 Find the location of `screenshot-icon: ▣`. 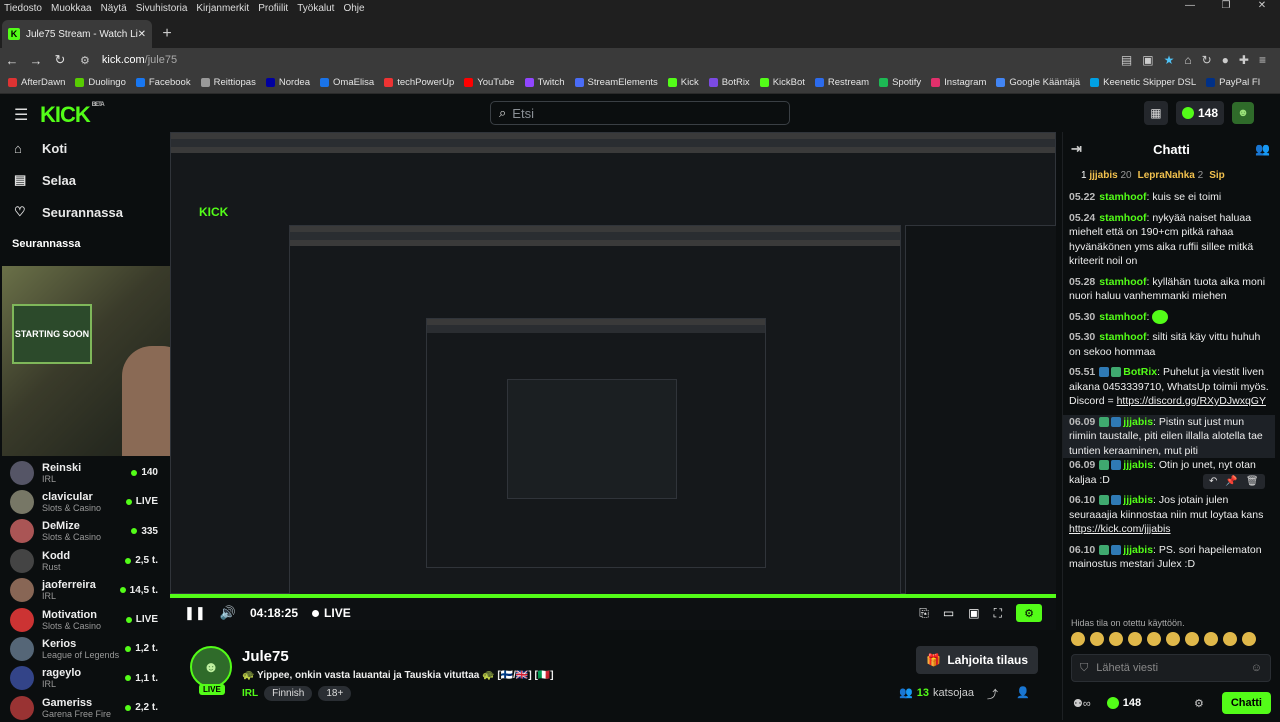

screenshot-icon: ▣ is located at coordinates (1147, 60).